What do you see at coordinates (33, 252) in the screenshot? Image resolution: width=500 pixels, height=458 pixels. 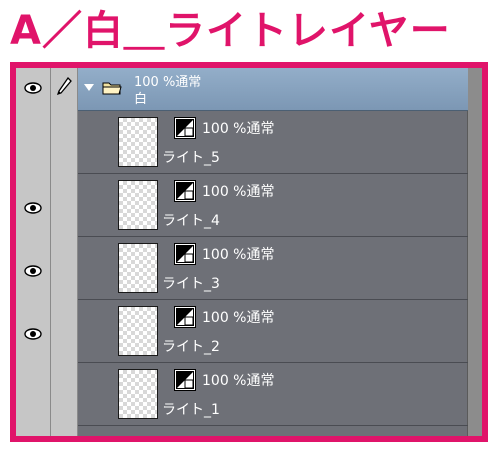 I see `visibility-column` at bounding box center [33, 252].